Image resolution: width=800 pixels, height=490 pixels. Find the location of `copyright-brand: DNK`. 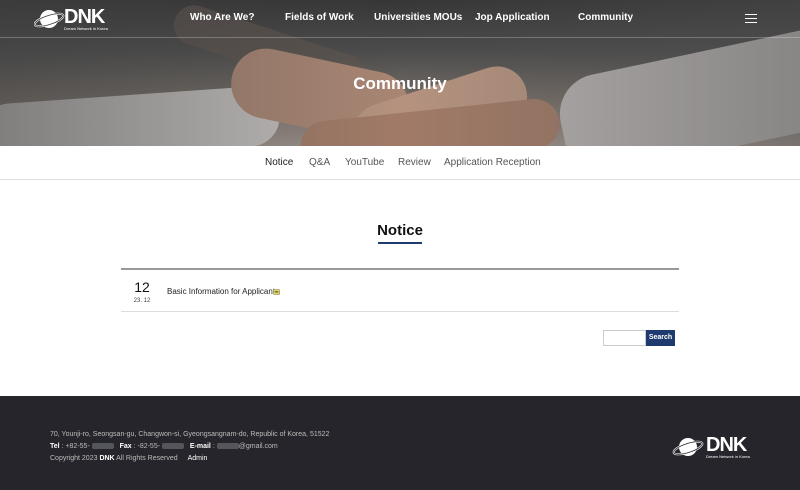

copyright-brand: DNK is located at coordinates (107, 458).